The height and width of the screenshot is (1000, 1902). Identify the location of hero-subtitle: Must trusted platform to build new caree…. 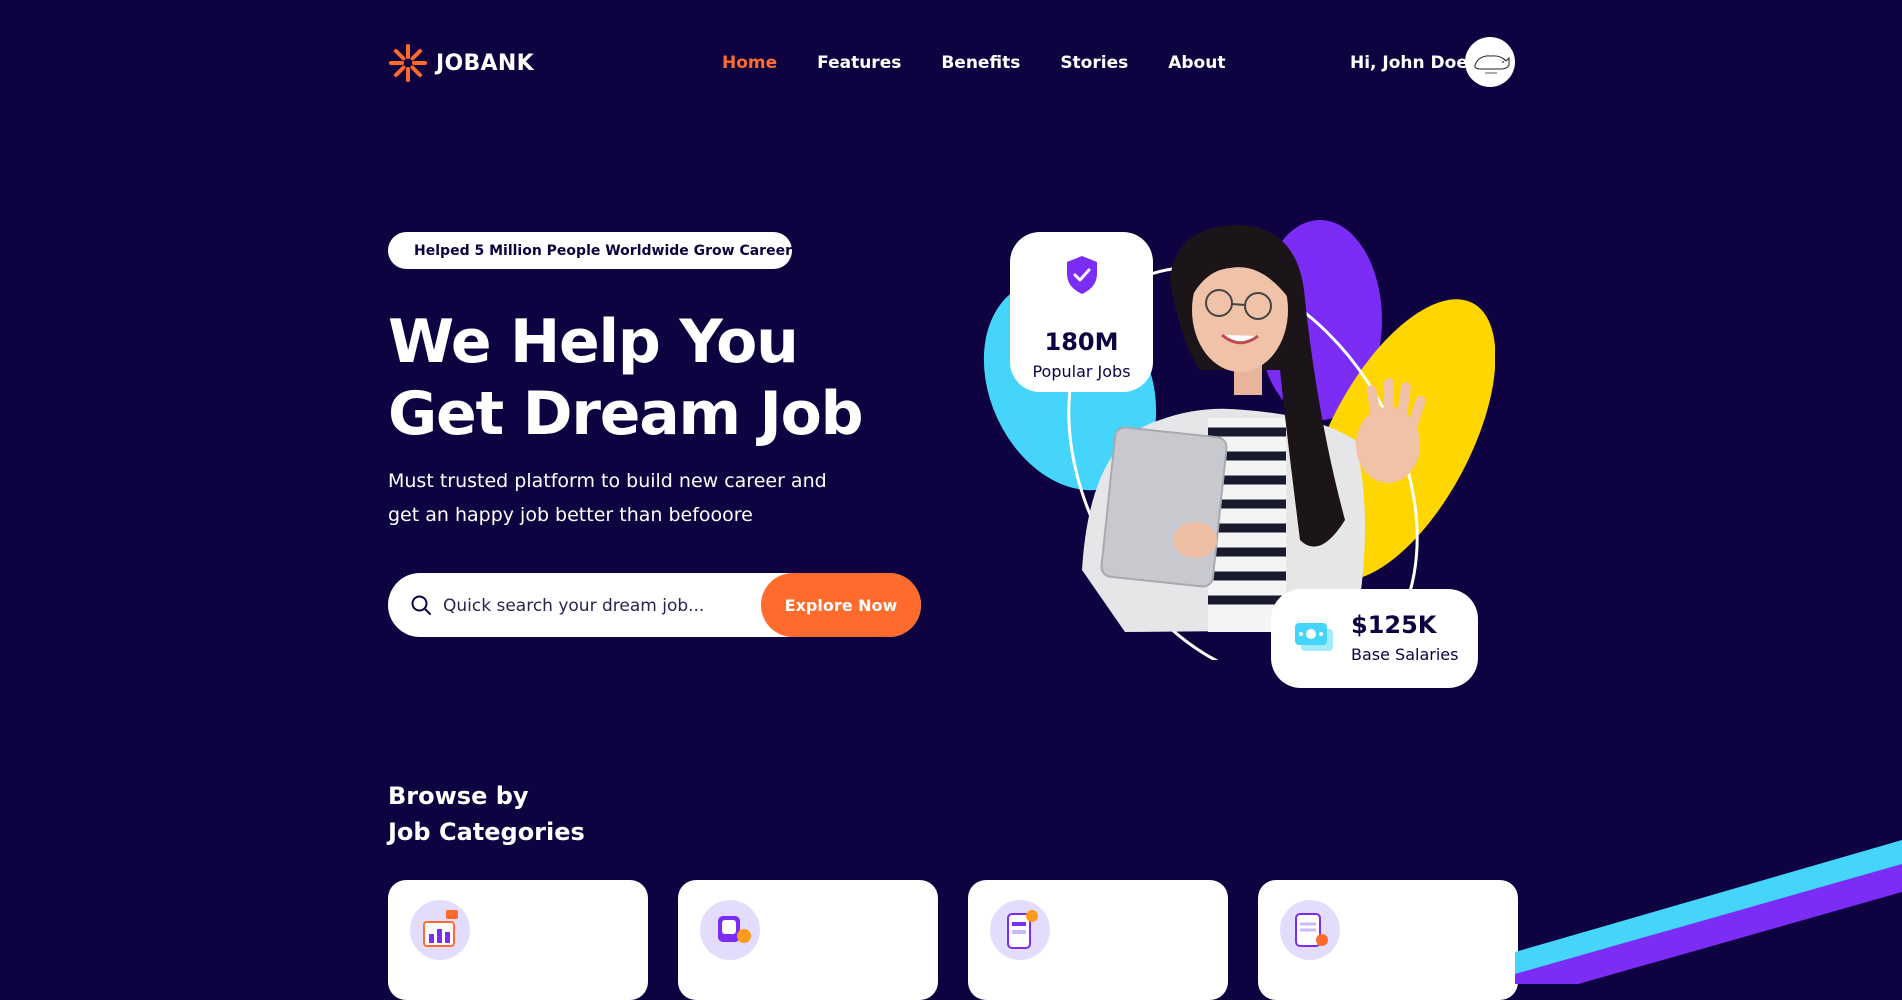
(618, 498).